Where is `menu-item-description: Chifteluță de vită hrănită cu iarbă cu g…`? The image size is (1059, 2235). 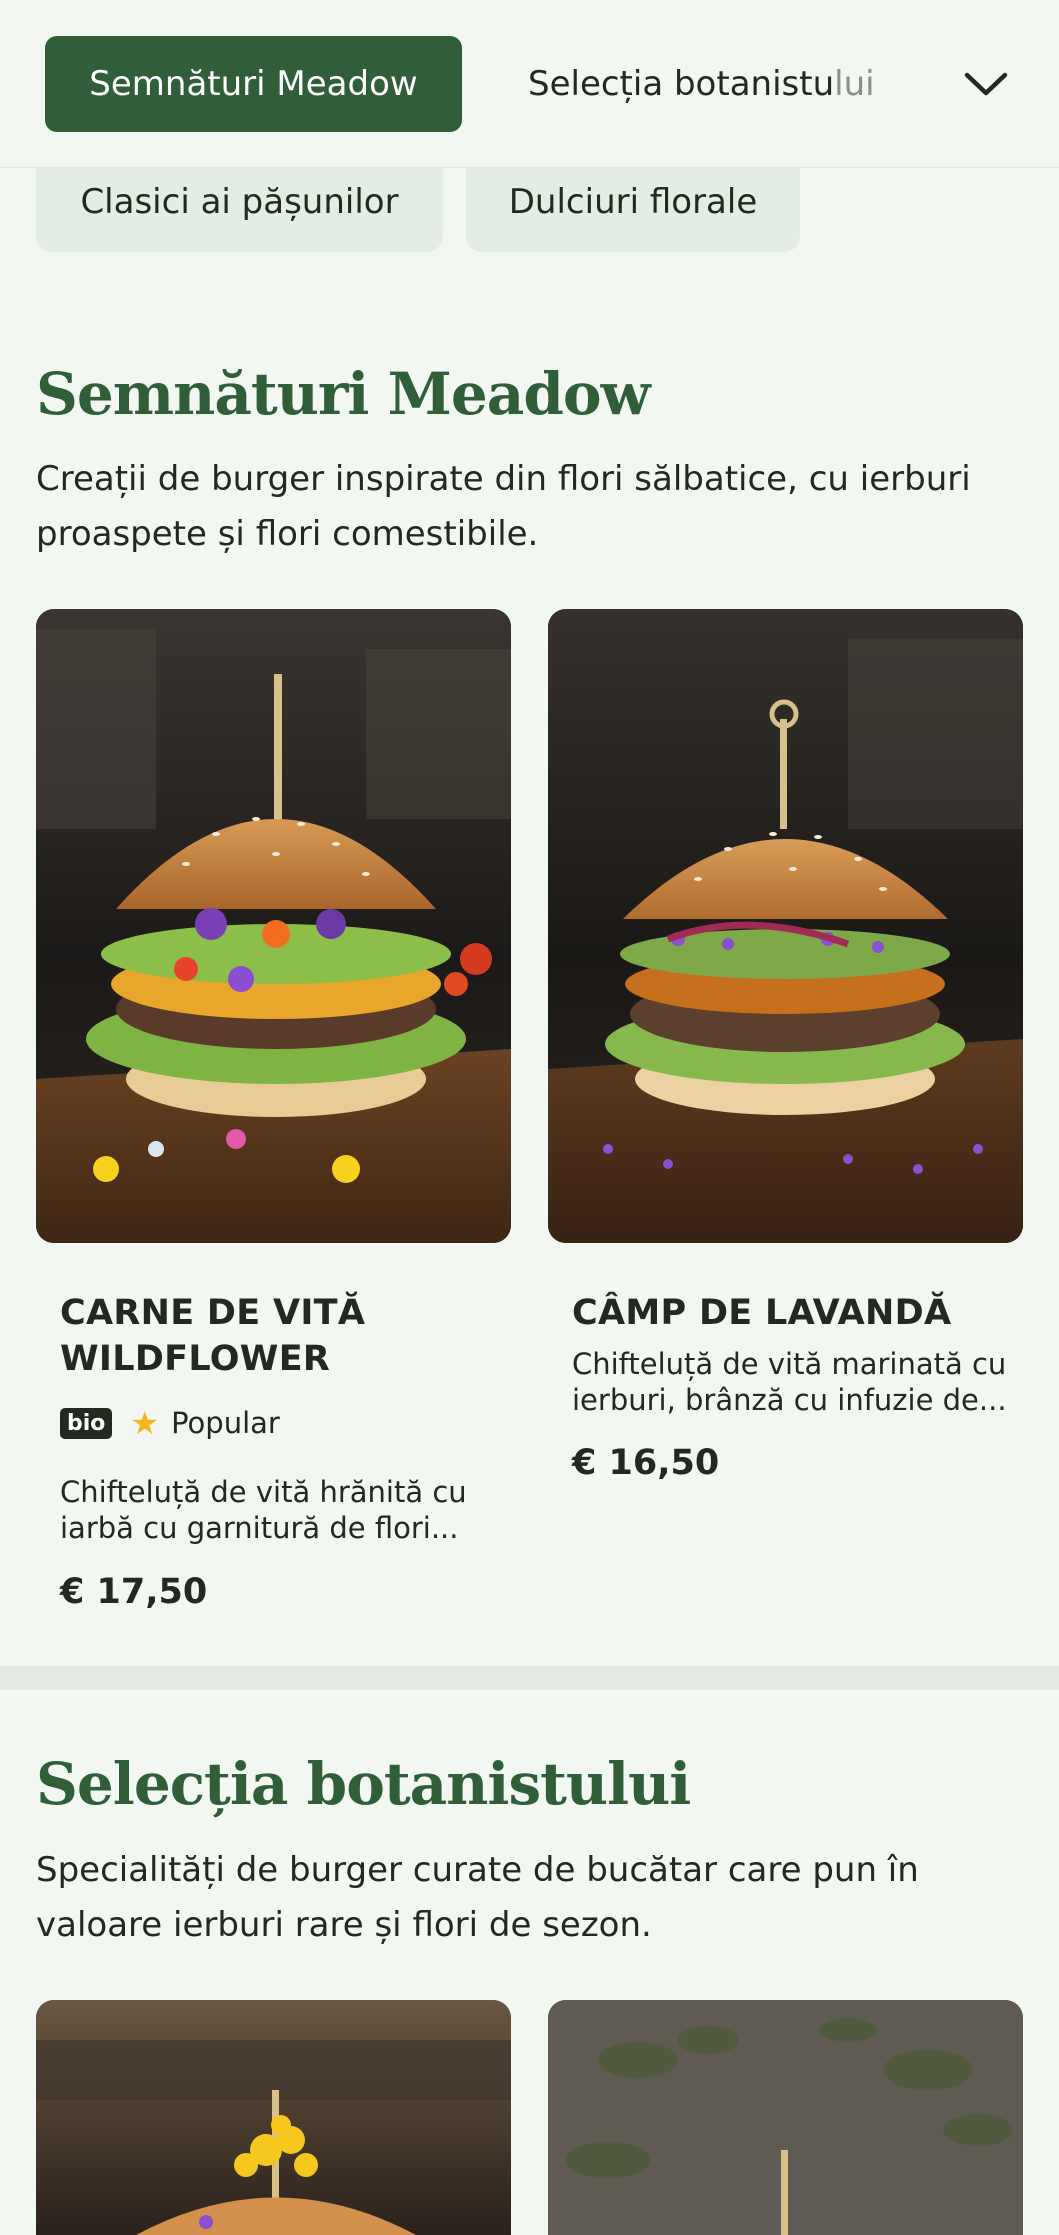
menu-item-description: Chifteluță de vită hrănită cu iarbă cu g… is located at coordinates (263, 1510).